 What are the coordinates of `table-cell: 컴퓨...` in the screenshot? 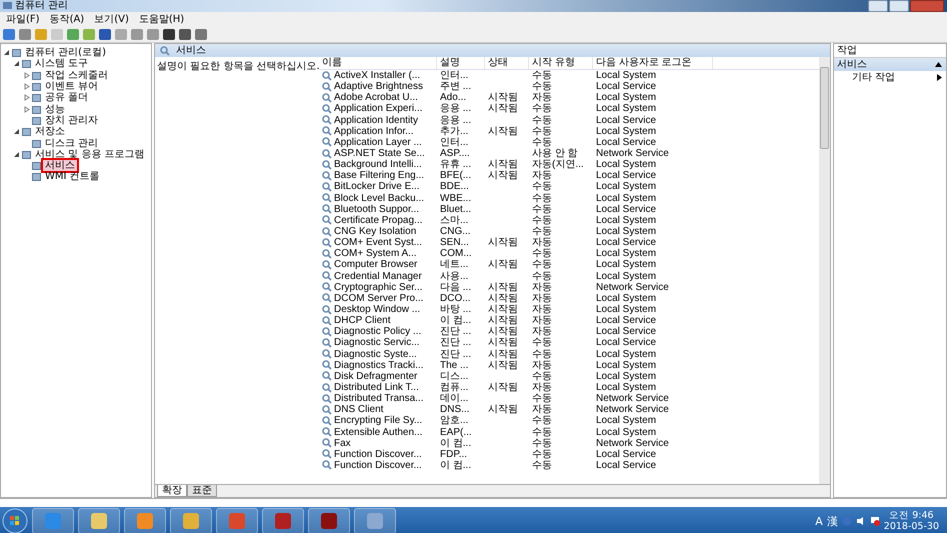 It's located at (454, 387).